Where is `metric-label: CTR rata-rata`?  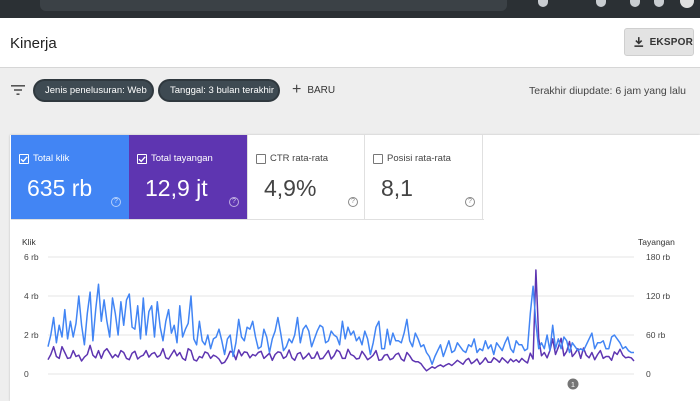
metric-label: CTR rata-rata is located at coordinates (299, 158).